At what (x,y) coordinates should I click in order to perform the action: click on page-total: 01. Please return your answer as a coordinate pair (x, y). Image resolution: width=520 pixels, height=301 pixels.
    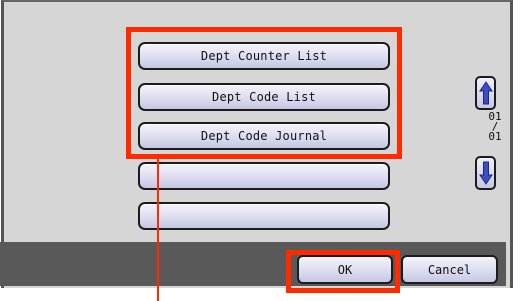
    Looking at the image, I should click on (495, 136).